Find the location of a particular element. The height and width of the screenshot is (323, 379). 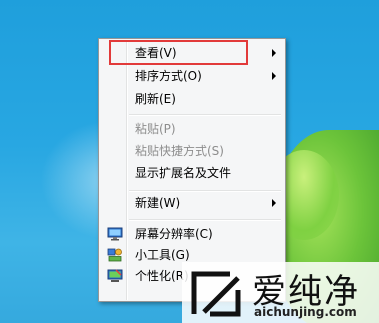

menu-item-new: 新建(W) is located at coordinates (192, 203).